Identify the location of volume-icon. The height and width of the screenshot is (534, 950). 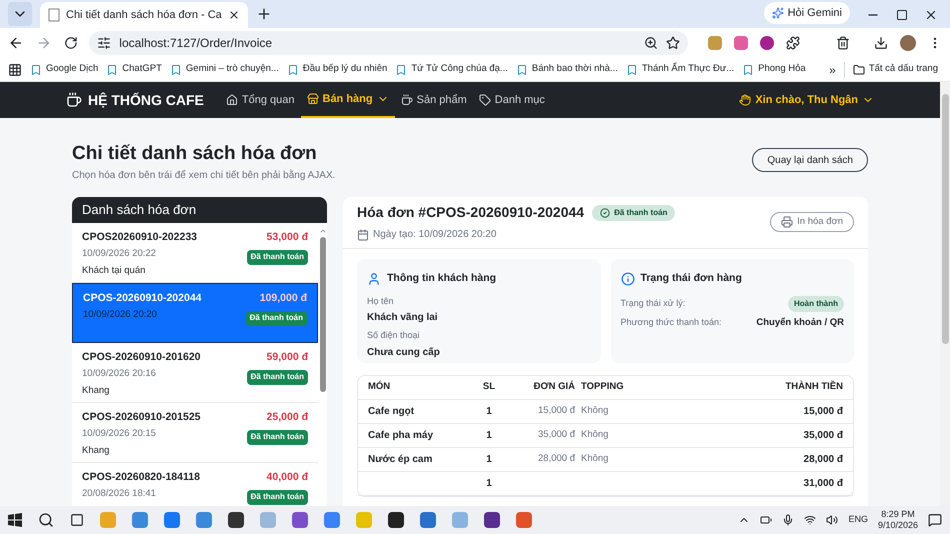
(832, 520).